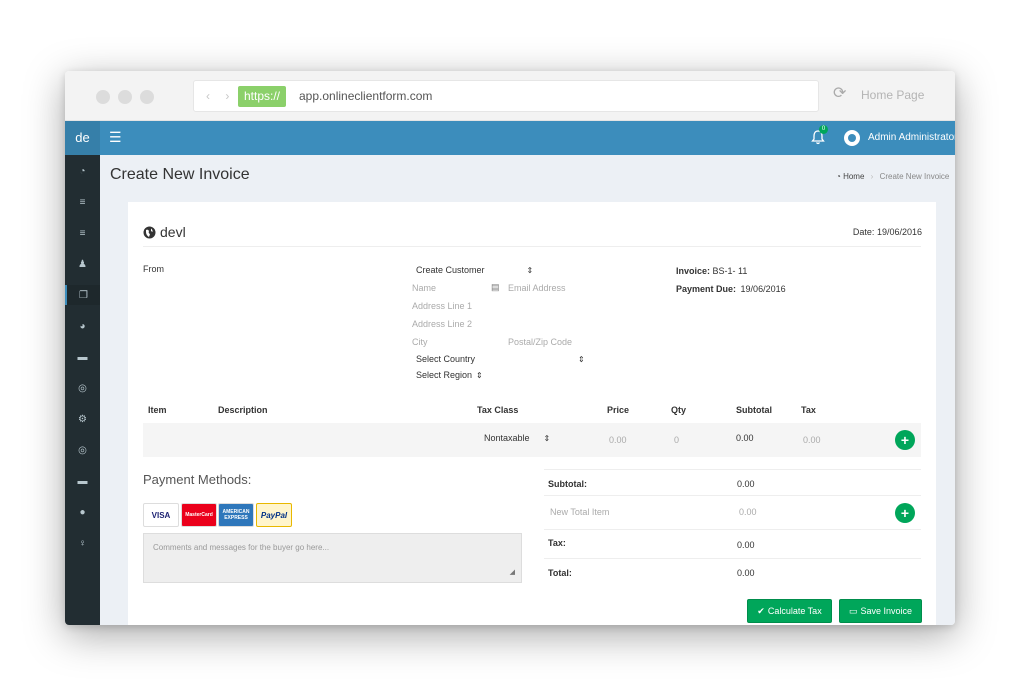  What do you see at coordinates (82, 326) in the screenshot?
I see `pie-chart-icon: ◕` at bounding box center [82, 326].